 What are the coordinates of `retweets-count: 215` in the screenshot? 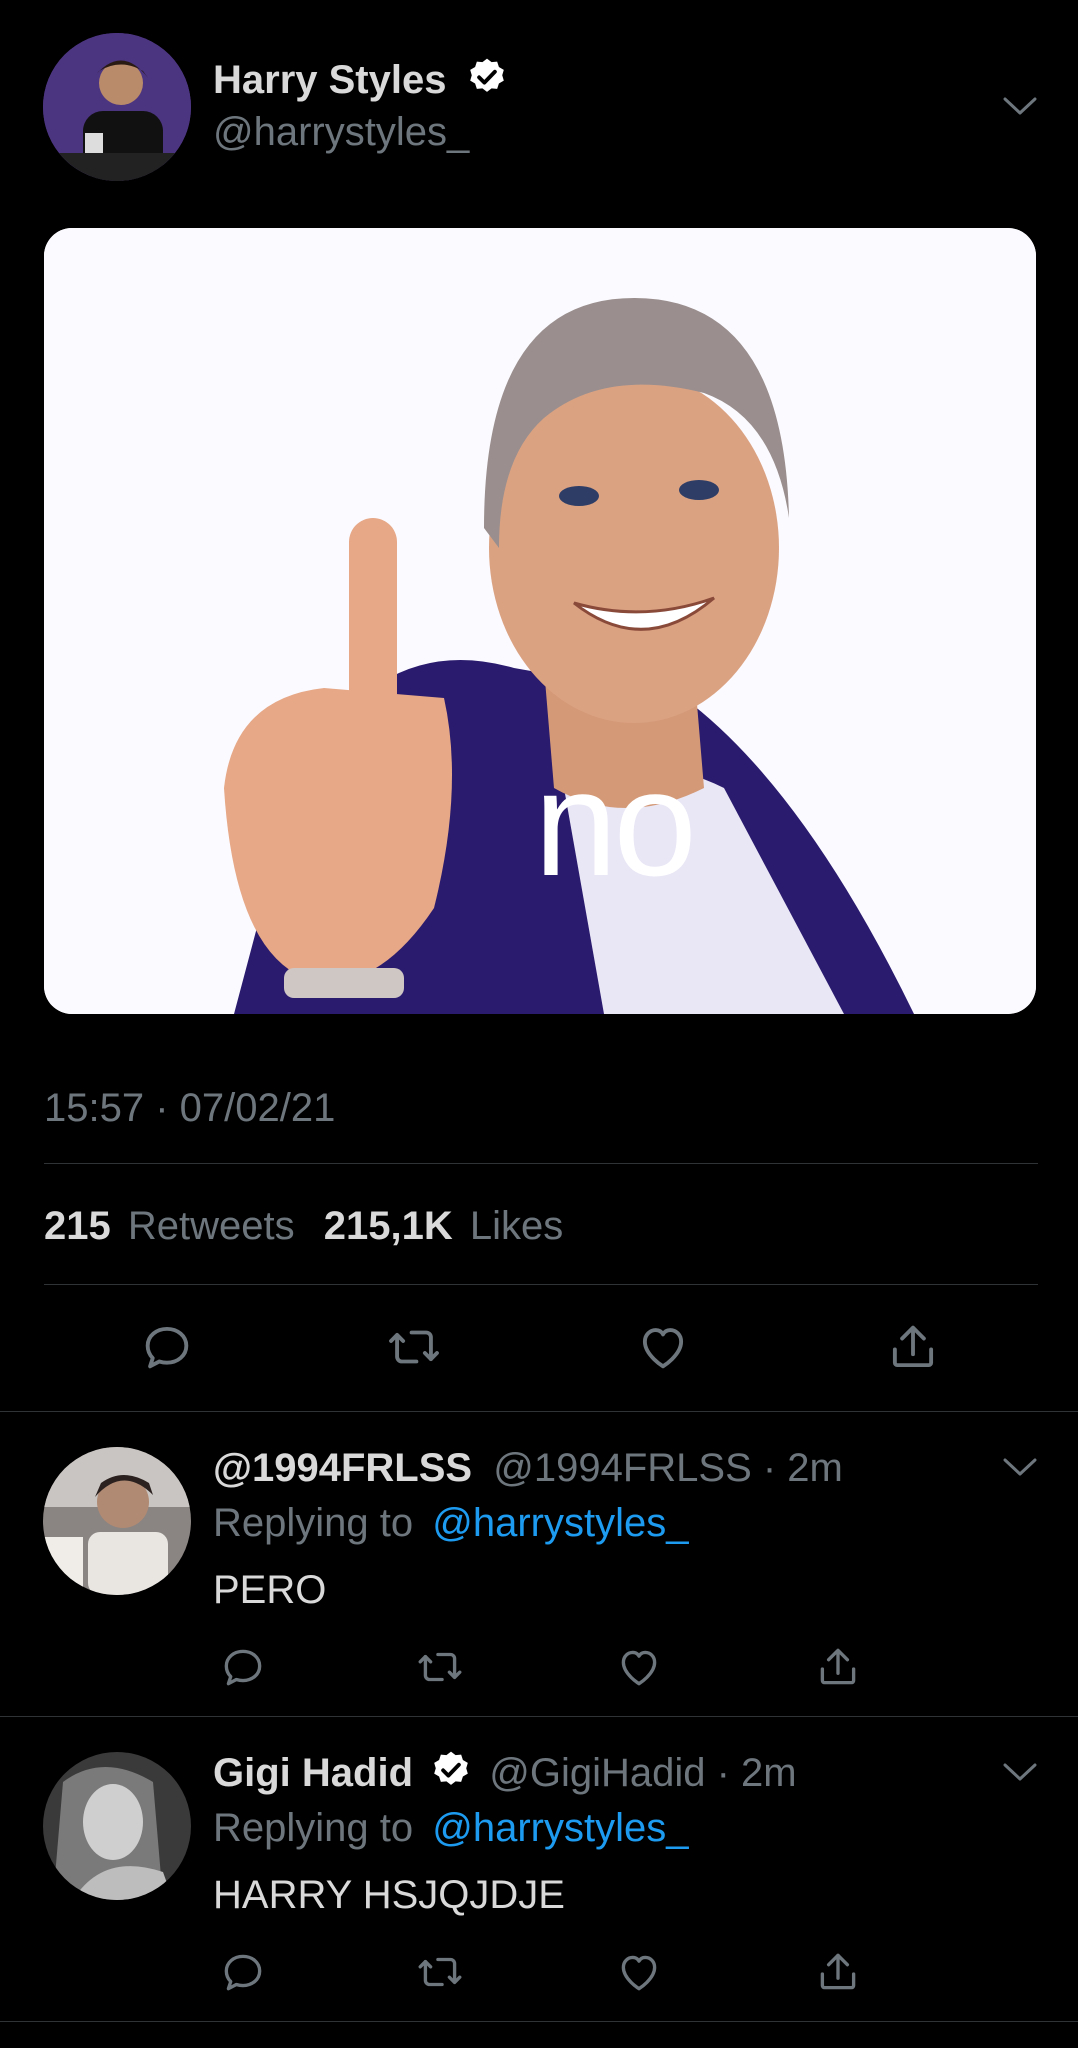 It's located at (77, 1226).